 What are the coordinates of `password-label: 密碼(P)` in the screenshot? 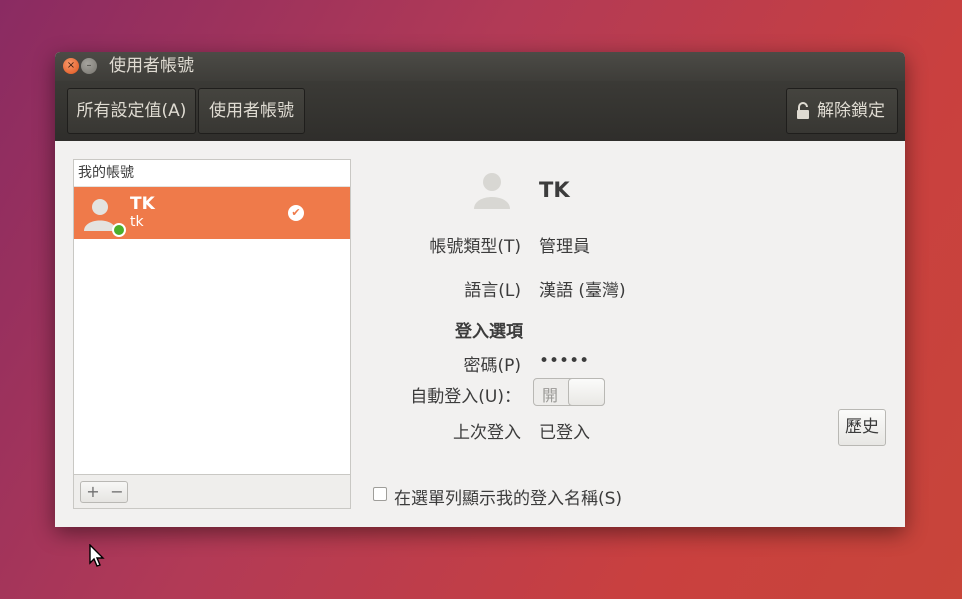 It's located at (492, 366).